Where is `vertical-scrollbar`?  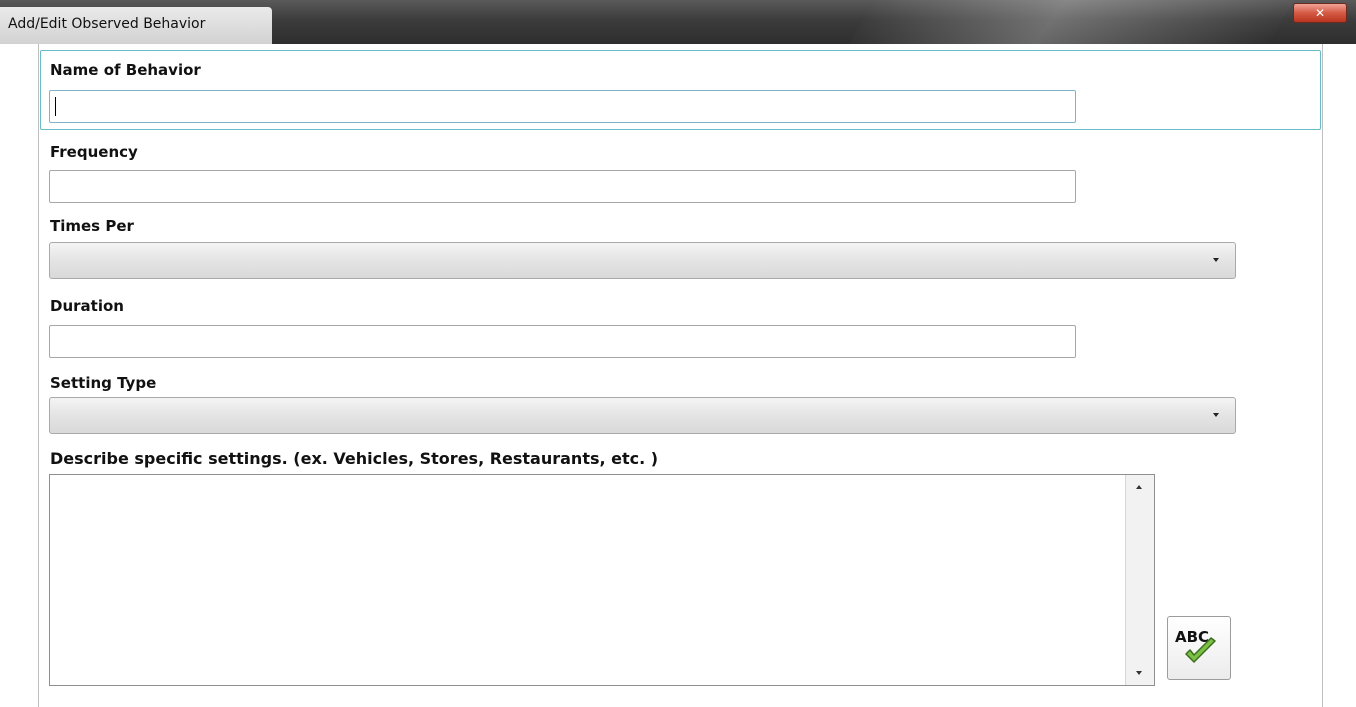
vertical-scrollbar is located at coordinates (1139, 580).